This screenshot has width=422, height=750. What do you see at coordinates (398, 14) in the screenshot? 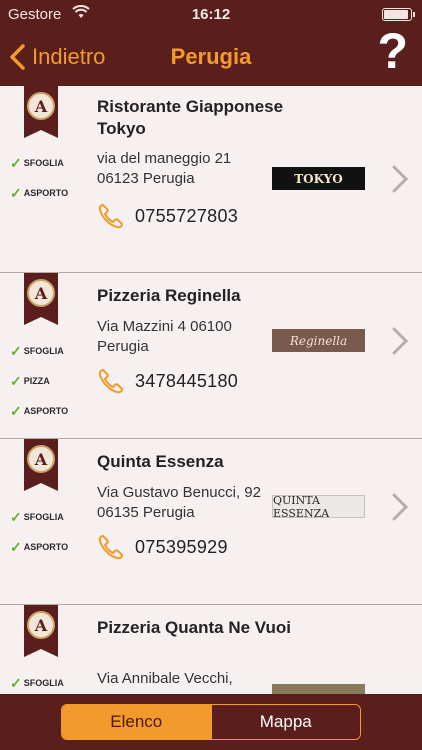
I see `battery-icon` at bounding box center [398, 14].